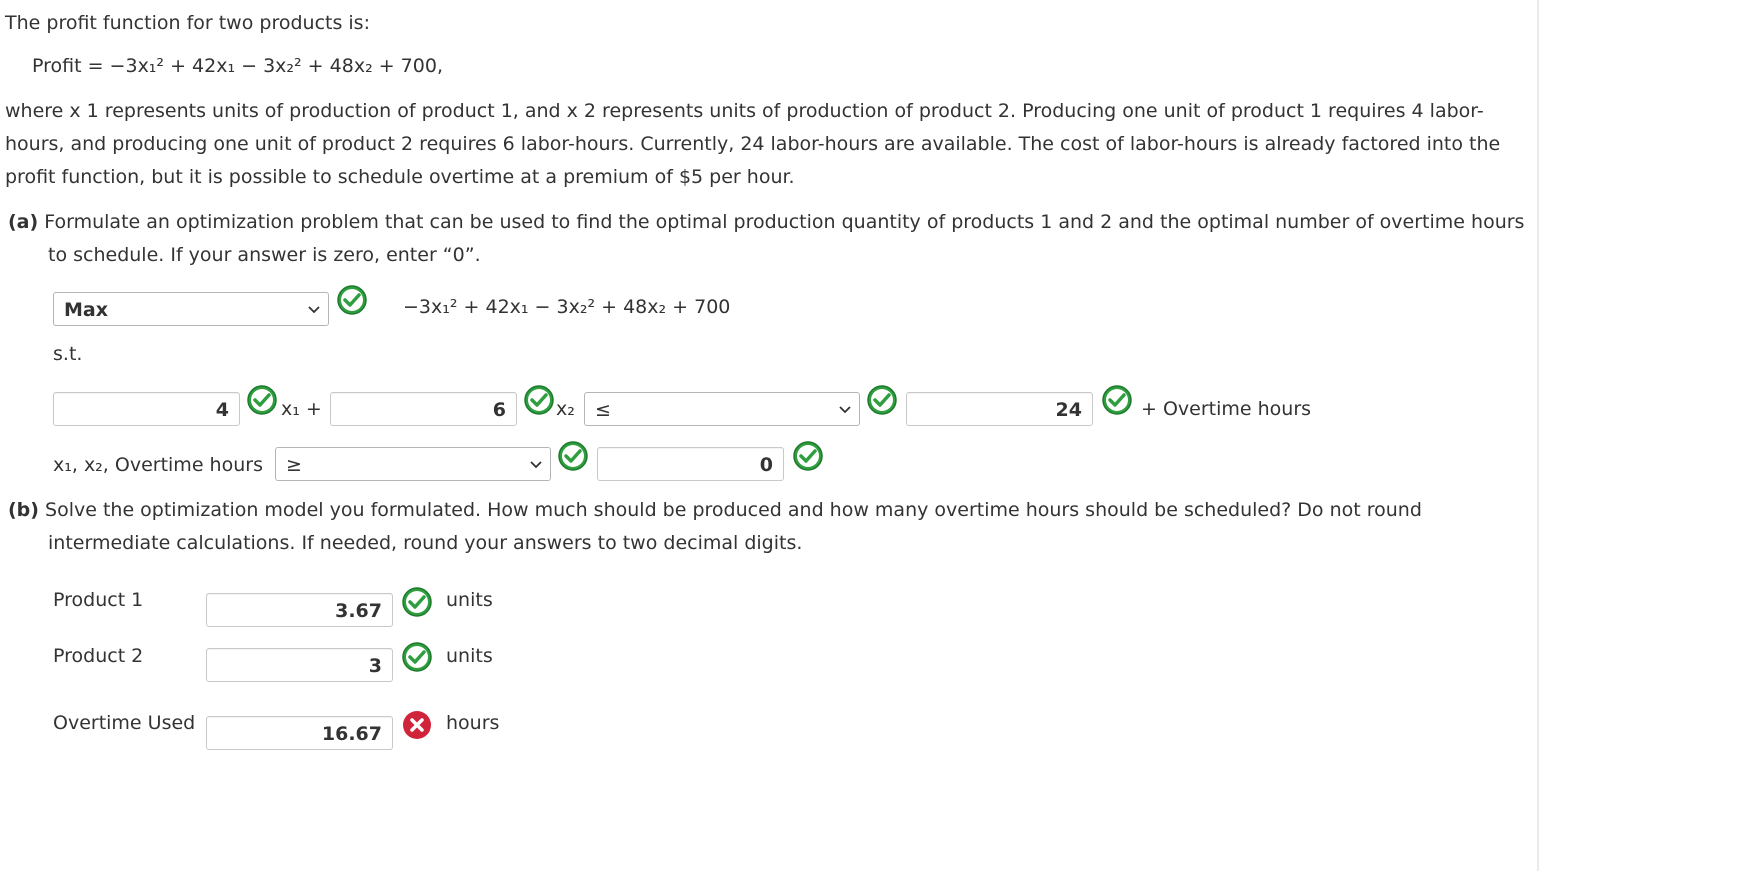 The image size is (1758, 871). I want to click on nonneg-relation-select: ≥, so click(413, 464).